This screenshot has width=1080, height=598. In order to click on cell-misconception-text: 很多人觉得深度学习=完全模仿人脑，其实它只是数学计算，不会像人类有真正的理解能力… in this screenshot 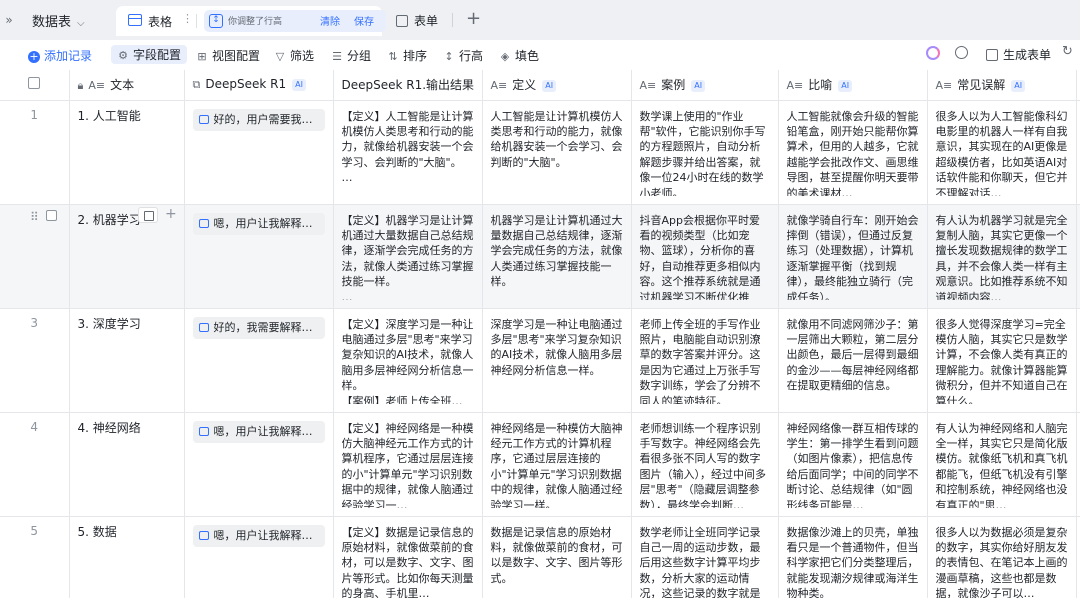, I will do `click(1001, 360)`.